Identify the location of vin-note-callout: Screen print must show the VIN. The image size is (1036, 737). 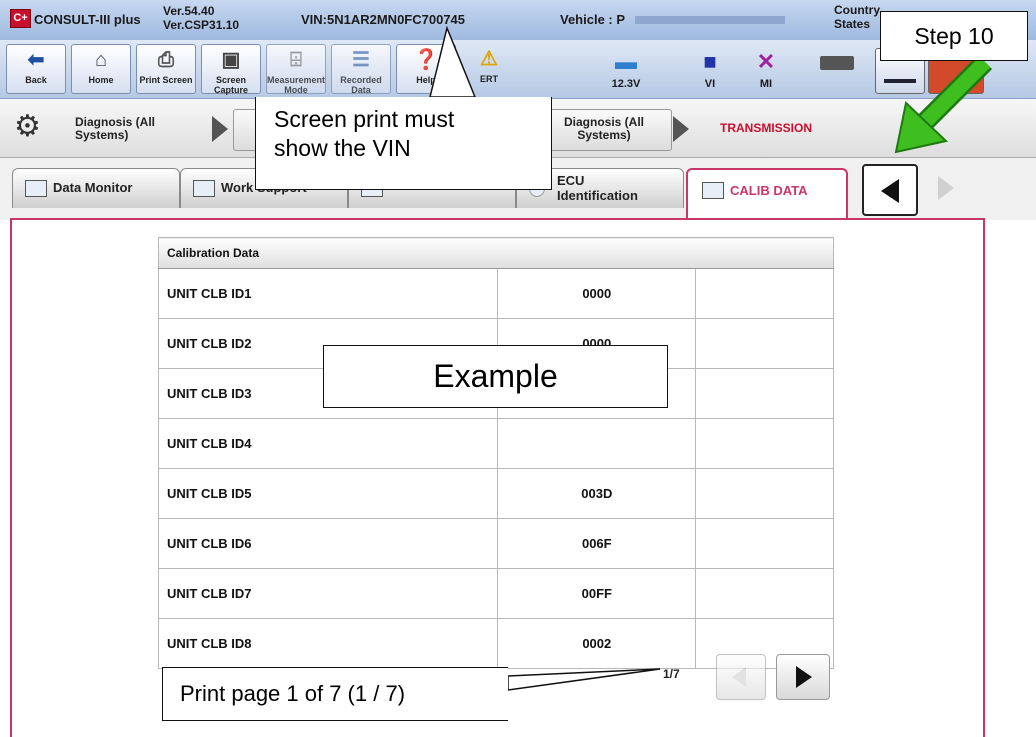
(403, 143).